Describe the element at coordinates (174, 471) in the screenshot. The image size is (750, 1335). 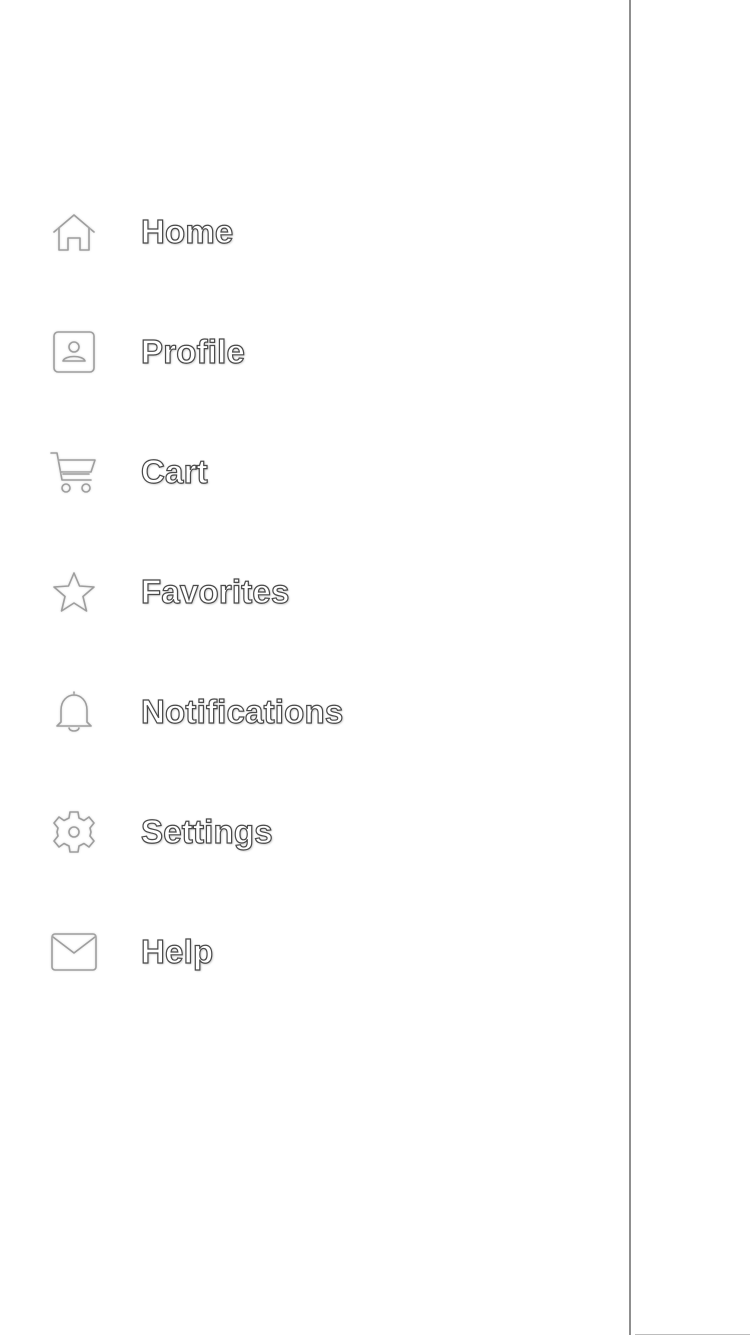
I see `drawer-item-label: Cart` at that location.